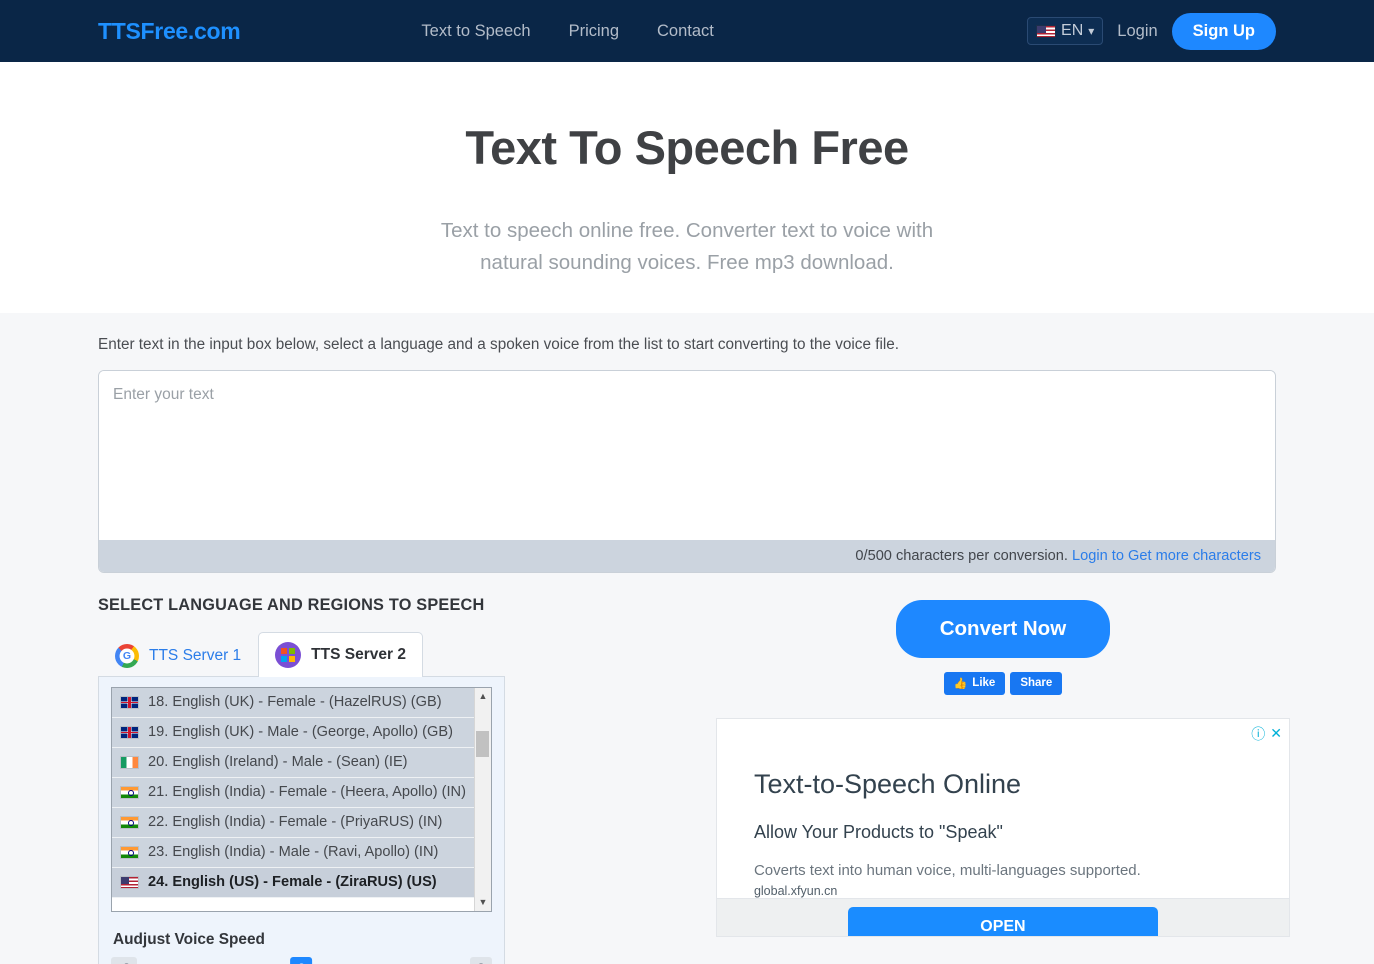 This screenshot has width=1374, height=964. Describe the element at coordinates (481, 960) in the screenshot. I see `slider-max-label: 3` at that location.